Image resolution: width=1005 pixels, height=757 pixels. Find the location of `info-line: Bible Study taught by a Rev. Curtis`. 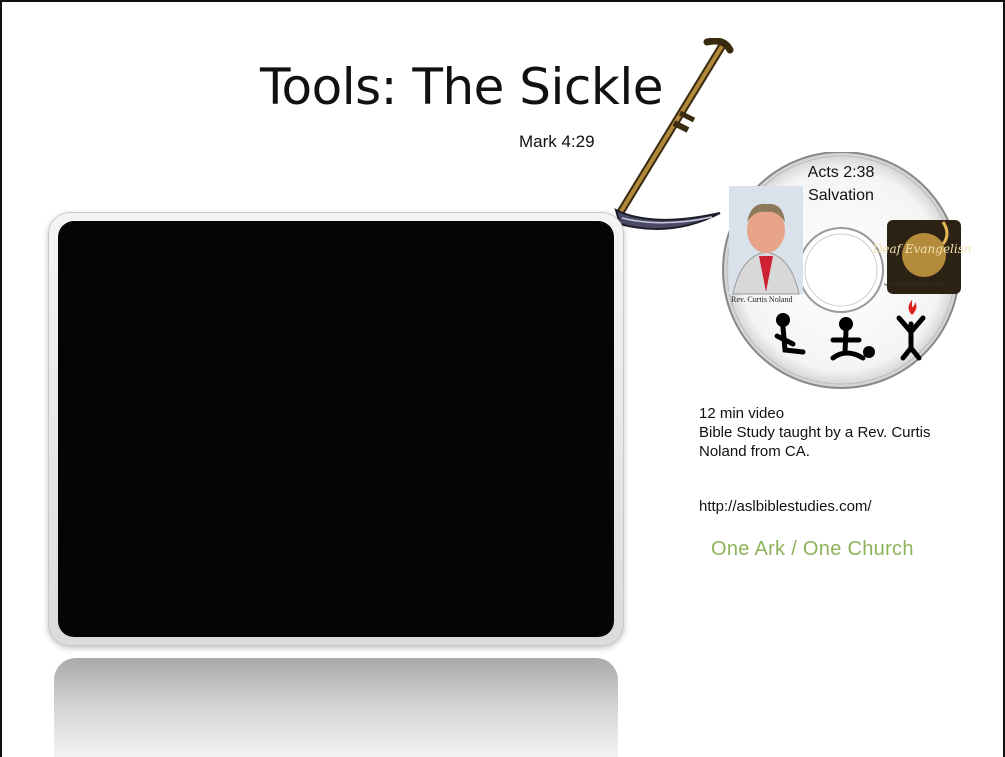

info-line: Bible Study taught by a Rev. Curtis is located at coordinates (815, 432).